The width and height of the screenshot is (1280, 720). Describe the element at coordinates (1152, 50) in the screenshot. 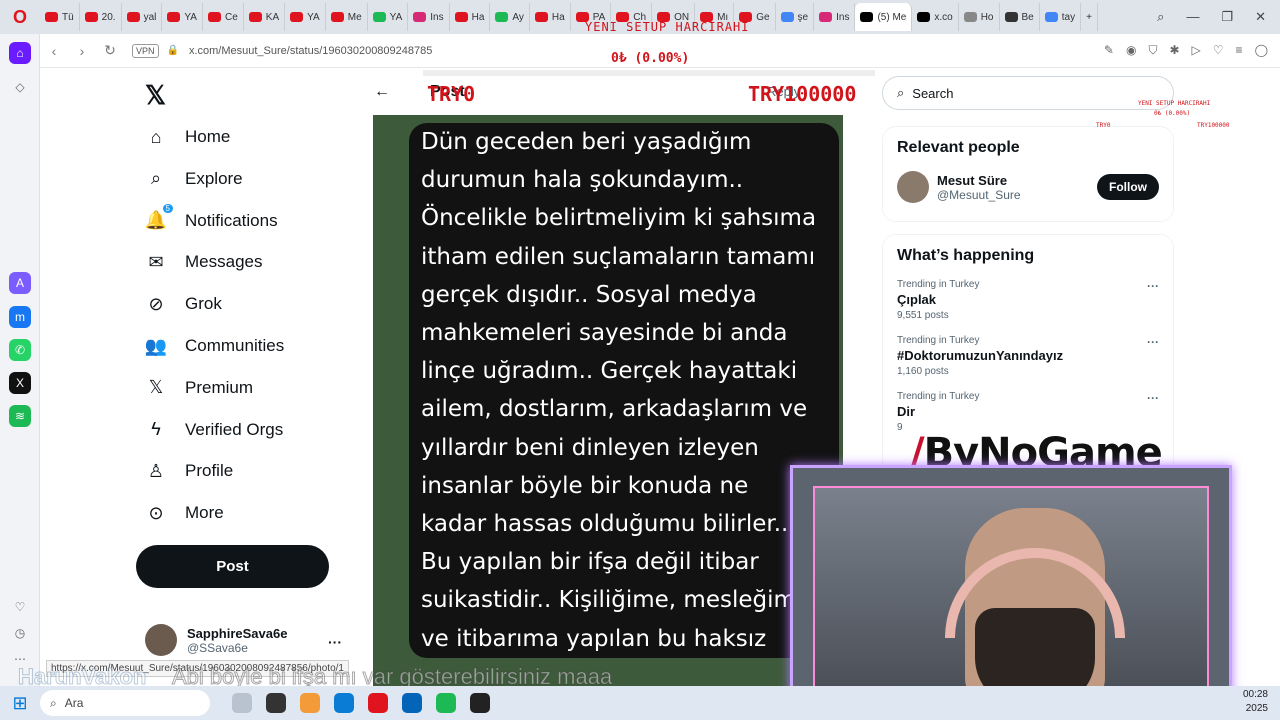

I see `shield-icon: ⛉` at that location.